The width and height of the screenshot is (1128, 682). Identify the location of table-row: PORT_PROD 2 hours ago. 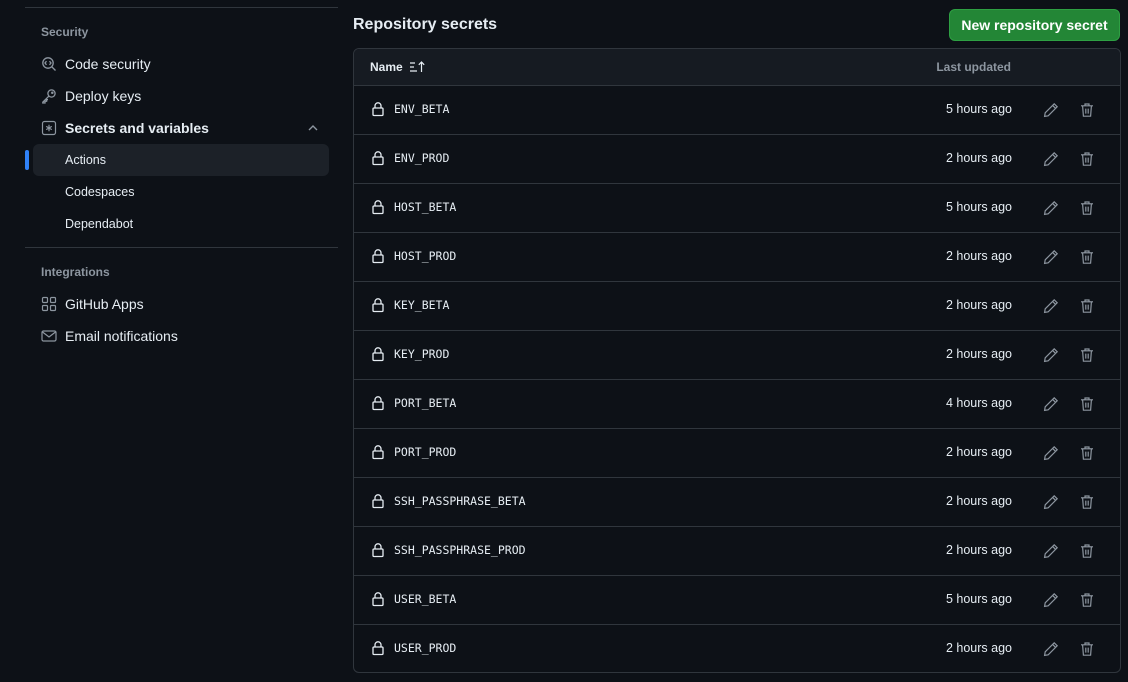
(737, 453).